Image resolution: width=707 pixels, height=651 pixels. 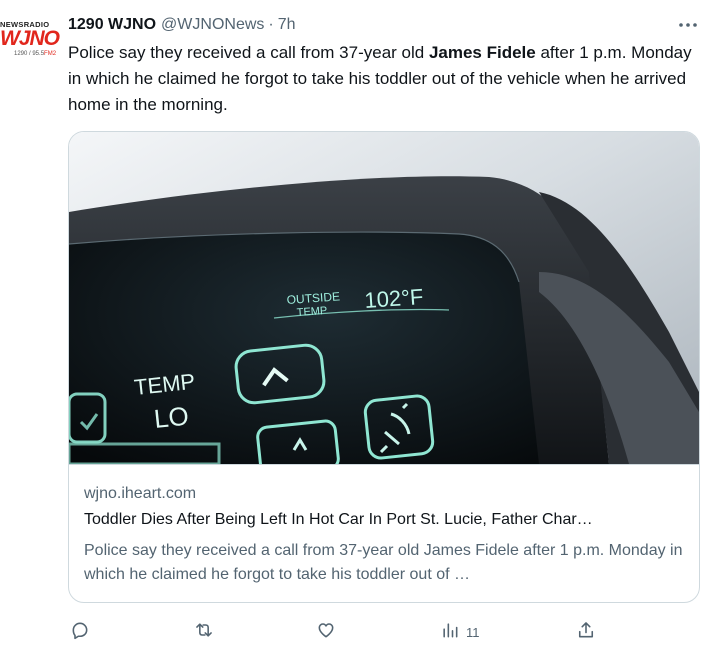 What do you see at coordinates (112, 25) in the screenshot?
I see `display-name: 1290 WJNO` at bounding box center [112, 25].